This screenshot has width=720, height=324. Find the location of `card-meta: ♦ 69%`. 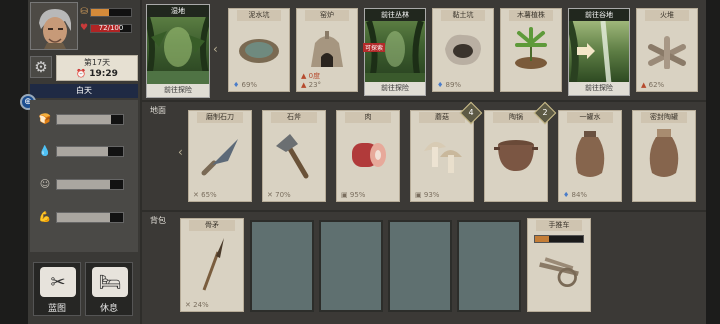

card-meta: ♦ 69% is located at coordinates (245, 85).